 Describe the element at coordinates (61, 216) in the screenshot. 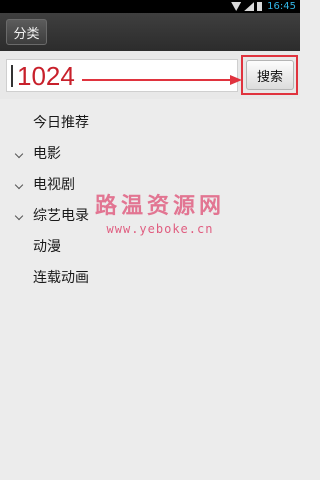

I see `category-label: 综艺电录` at that location.